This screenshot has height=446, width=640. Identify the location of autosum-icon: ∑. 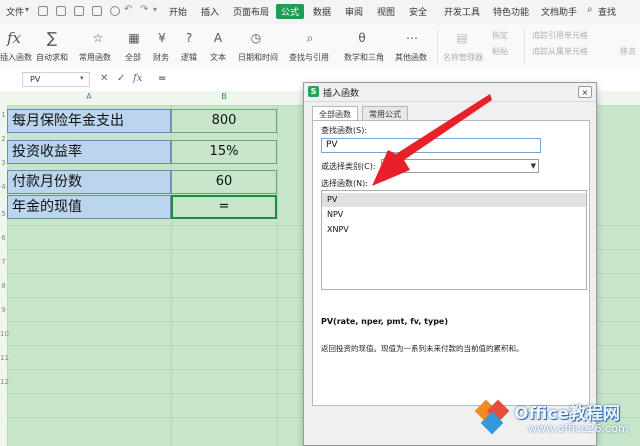
(52, 38).